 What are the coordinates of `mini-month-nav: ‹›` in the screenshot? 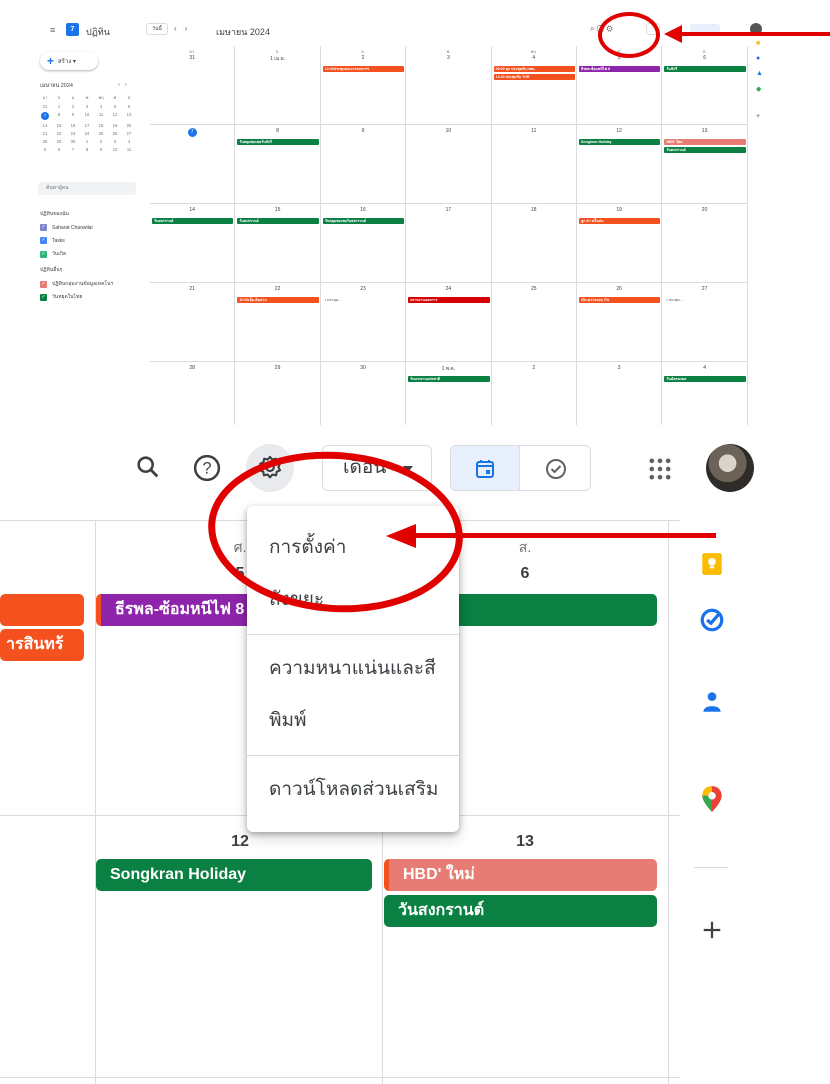 It's located at (125, 85).